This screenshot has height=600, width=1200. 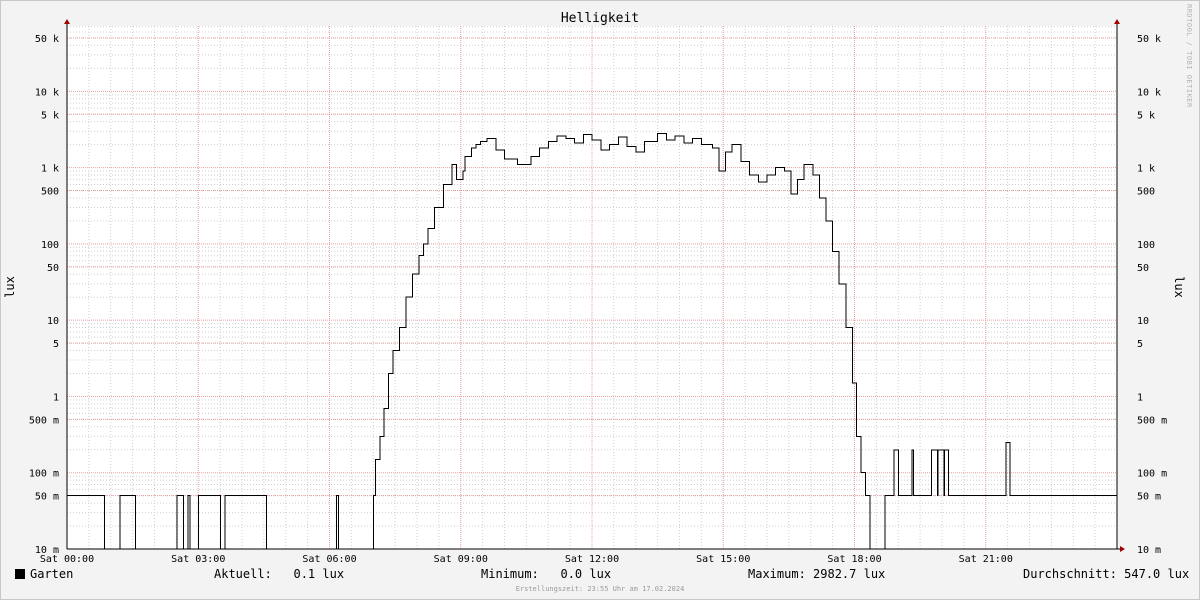 I want to click on y-tick-label-right: 100 m, so click(x=1152, y=474).